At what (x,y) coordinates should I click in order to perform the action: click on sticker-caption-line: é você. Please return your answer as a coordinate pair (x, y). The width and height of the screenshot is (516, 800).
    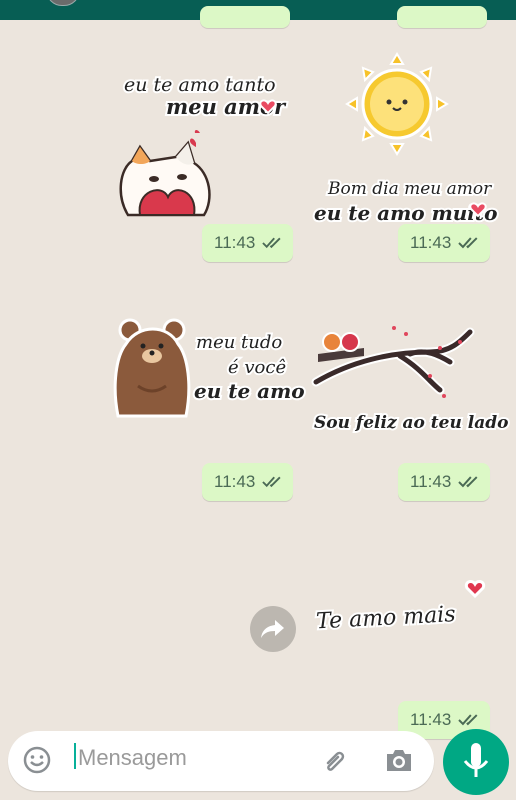
    Looking at the image, I should click on (257, 367).